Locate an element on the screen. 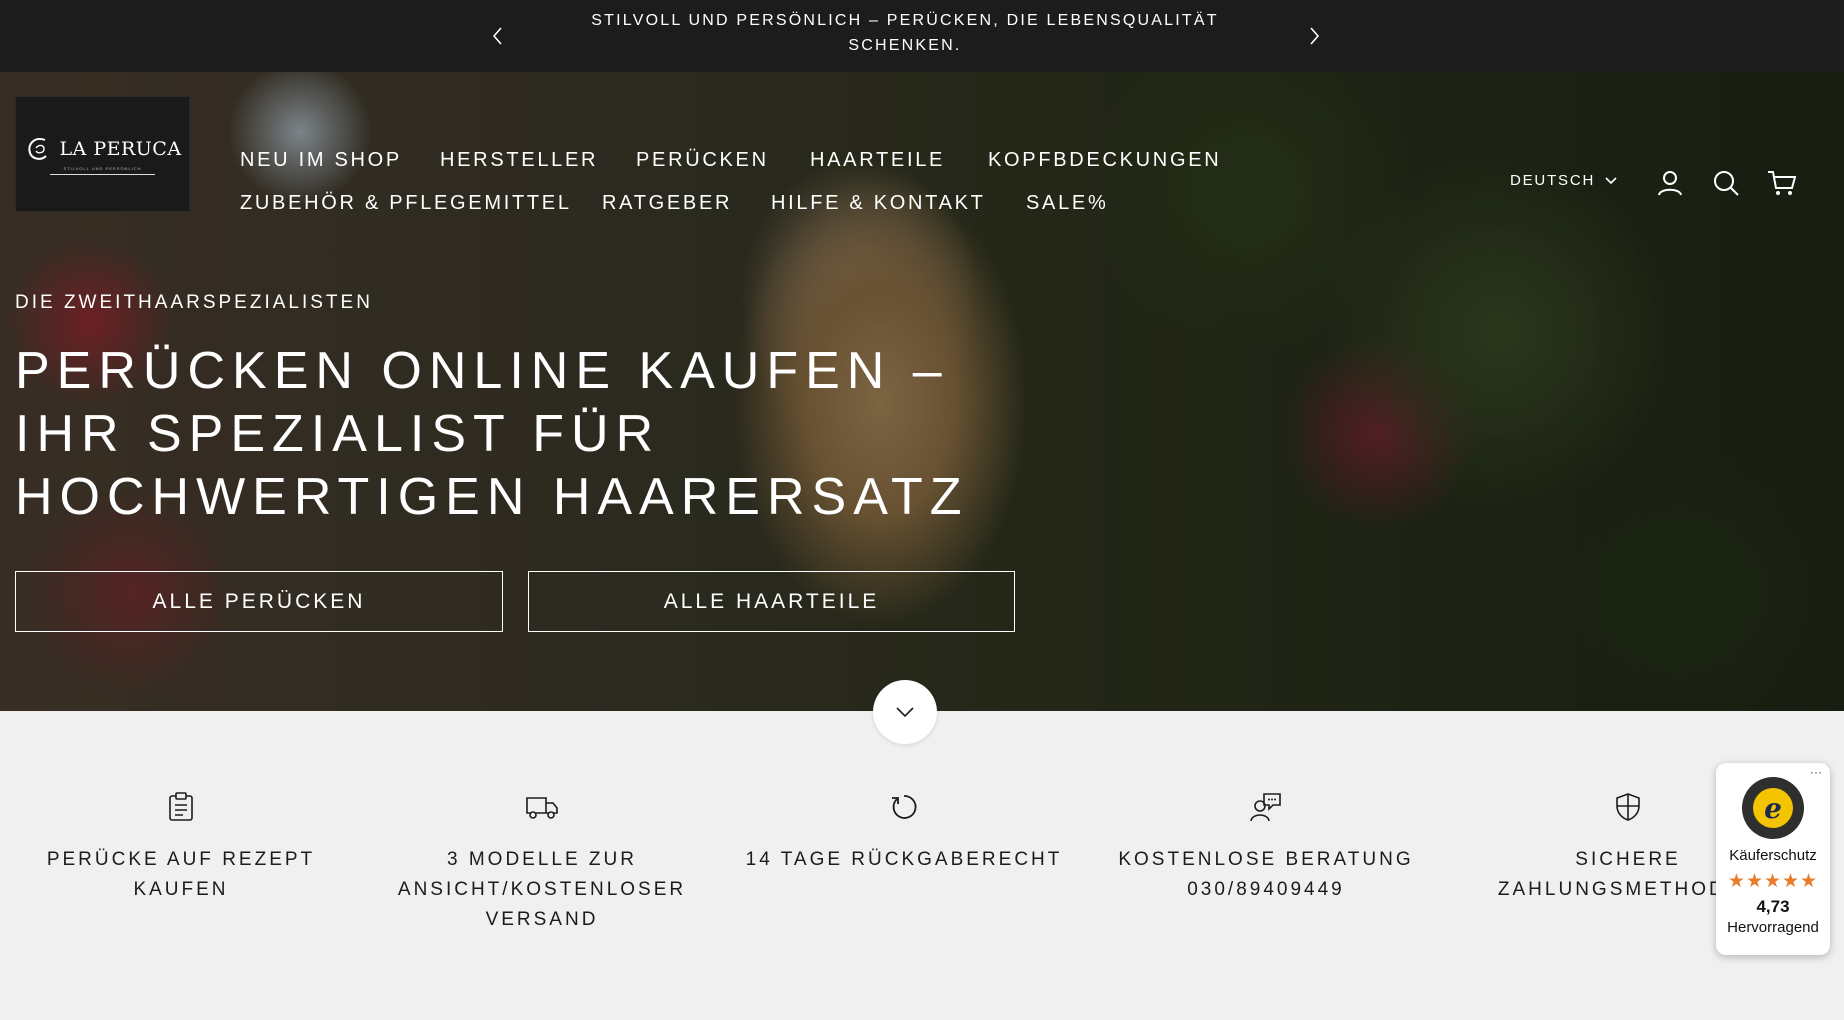  logo-name: LA PERUCA is located at coordinates (120, 148).